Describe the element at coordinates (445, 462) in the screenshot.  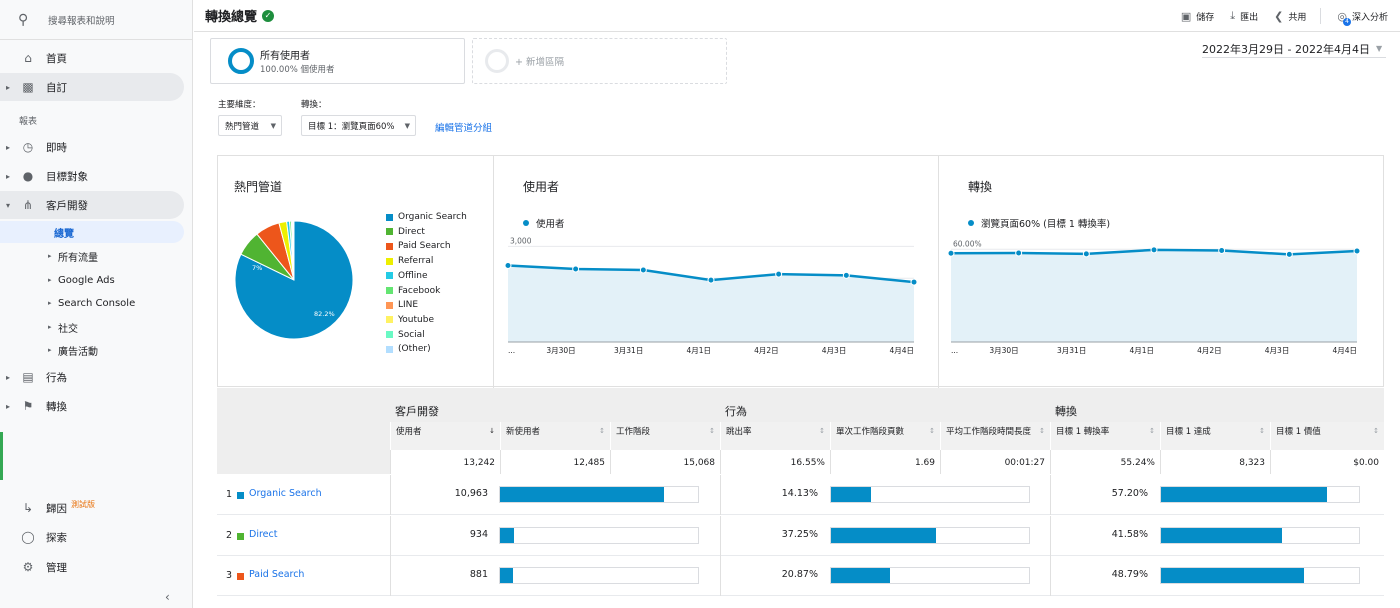
I see `total-cell: 13,242` at that location.